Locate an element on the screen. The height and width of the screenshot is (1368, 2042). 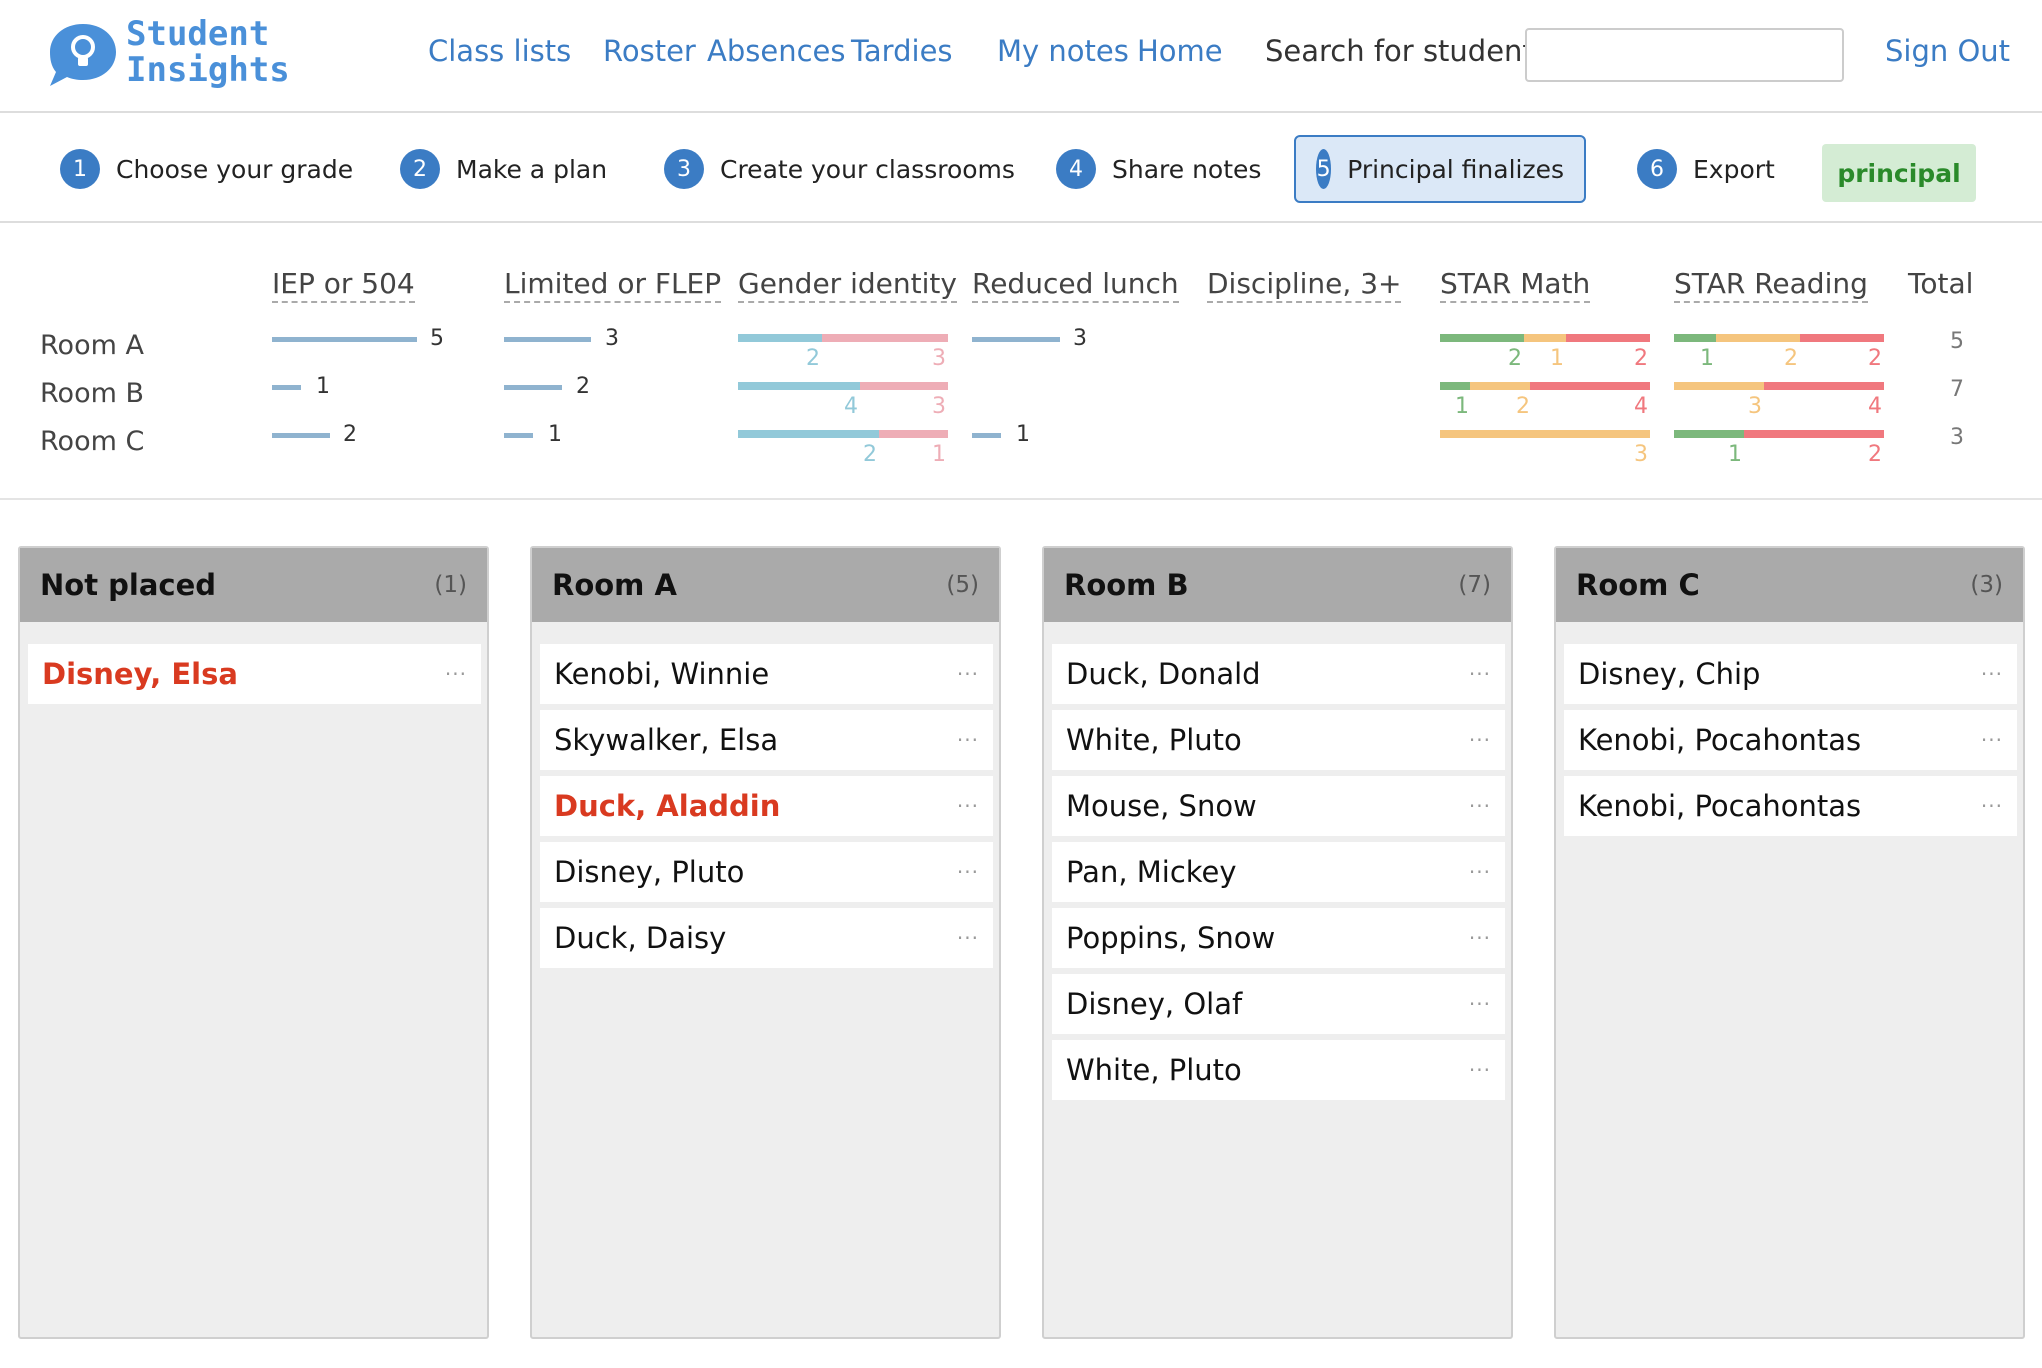
nav-tardies: Tardies is located at coordinates (902, 51).